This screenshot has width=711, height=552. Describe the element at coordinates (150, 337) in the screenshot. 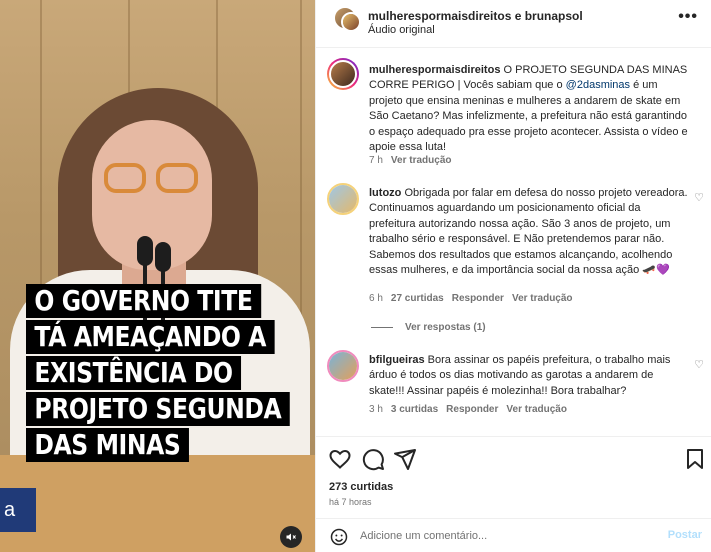

I see `overlay-line: TÁ AMEAÇANDO A` at that location.